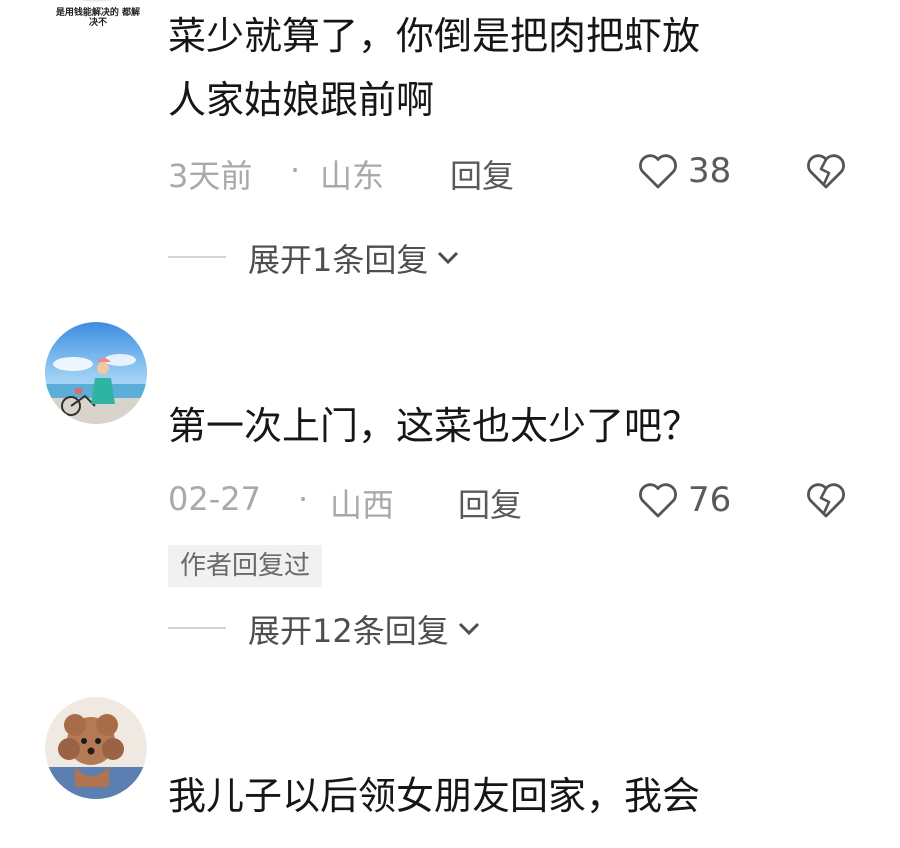 The image size is (900, 848). I want to click on comment-time: 02-27, so click(214, 499).